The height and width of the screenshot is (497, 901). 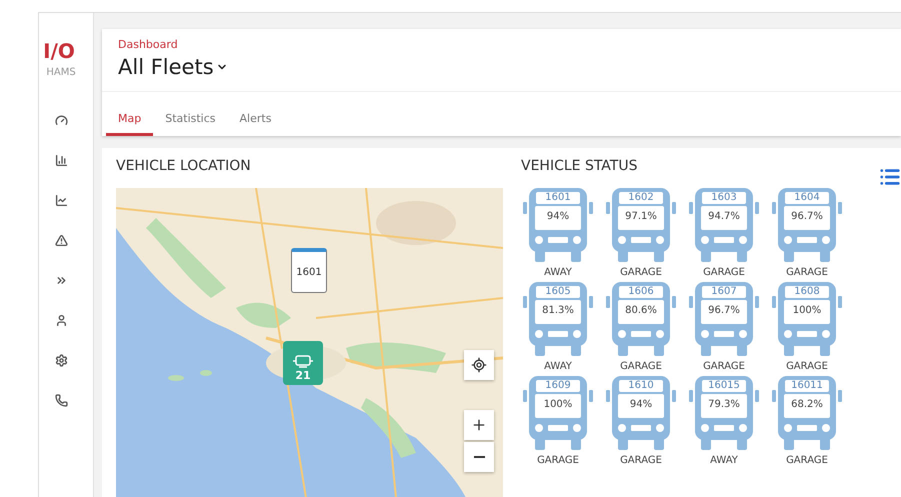 What do you see at coordinates (641, 310) in the screenshot?
I see `charge-level: 80.6%` at bounding box center [641, 310].